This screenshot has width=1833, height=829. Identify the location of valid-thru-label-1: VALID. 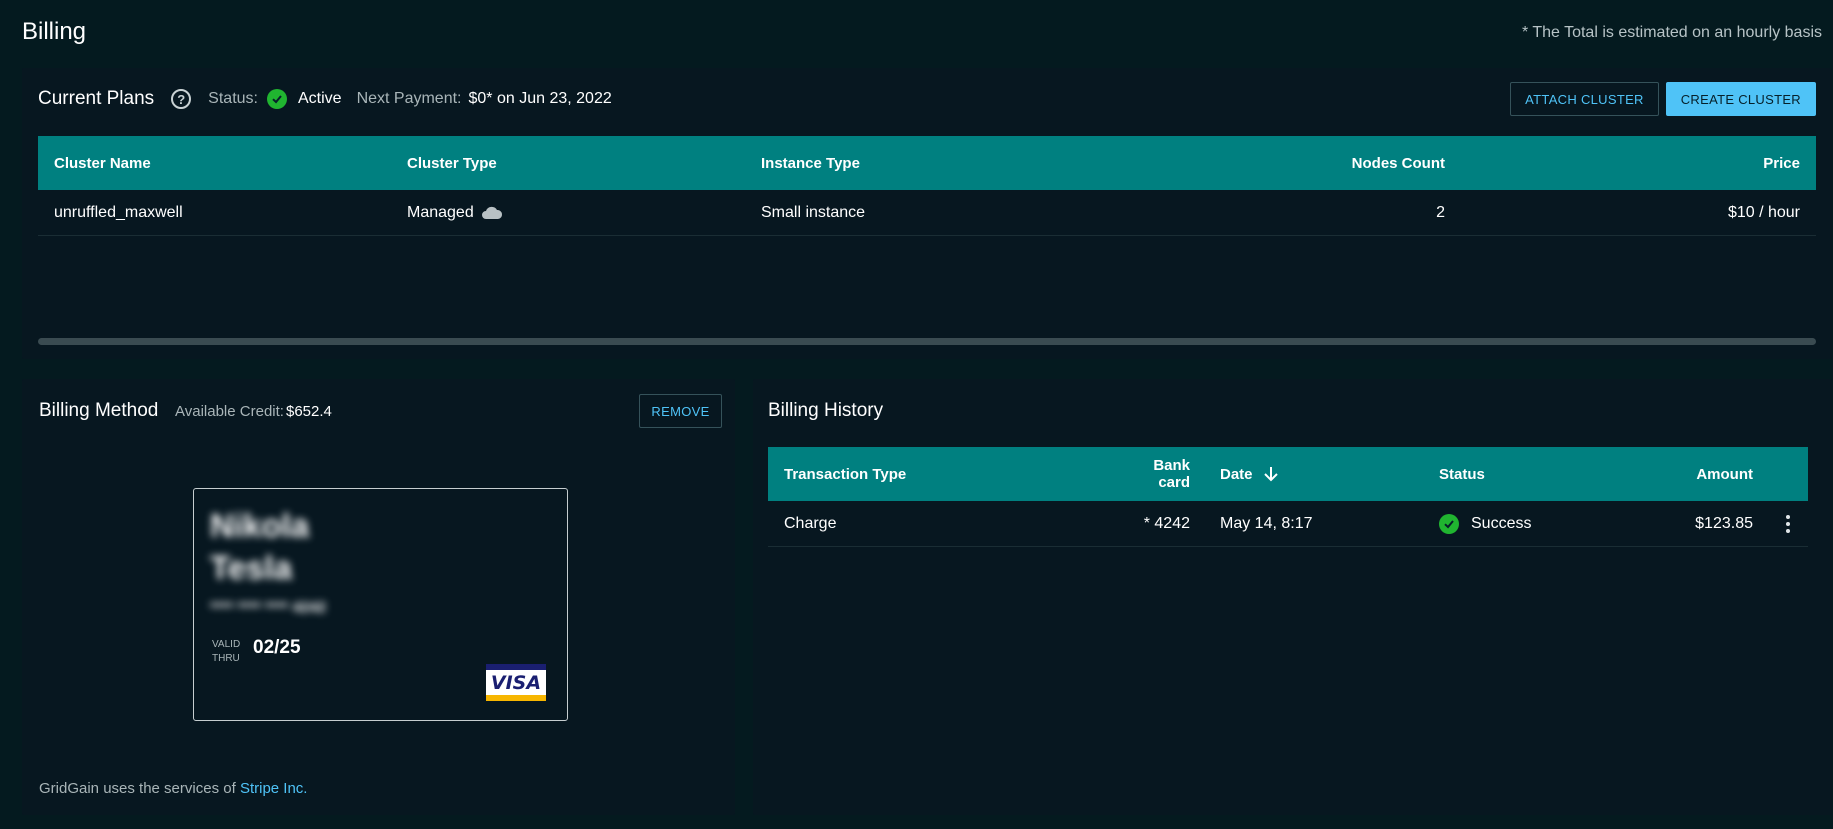
(226, 644).